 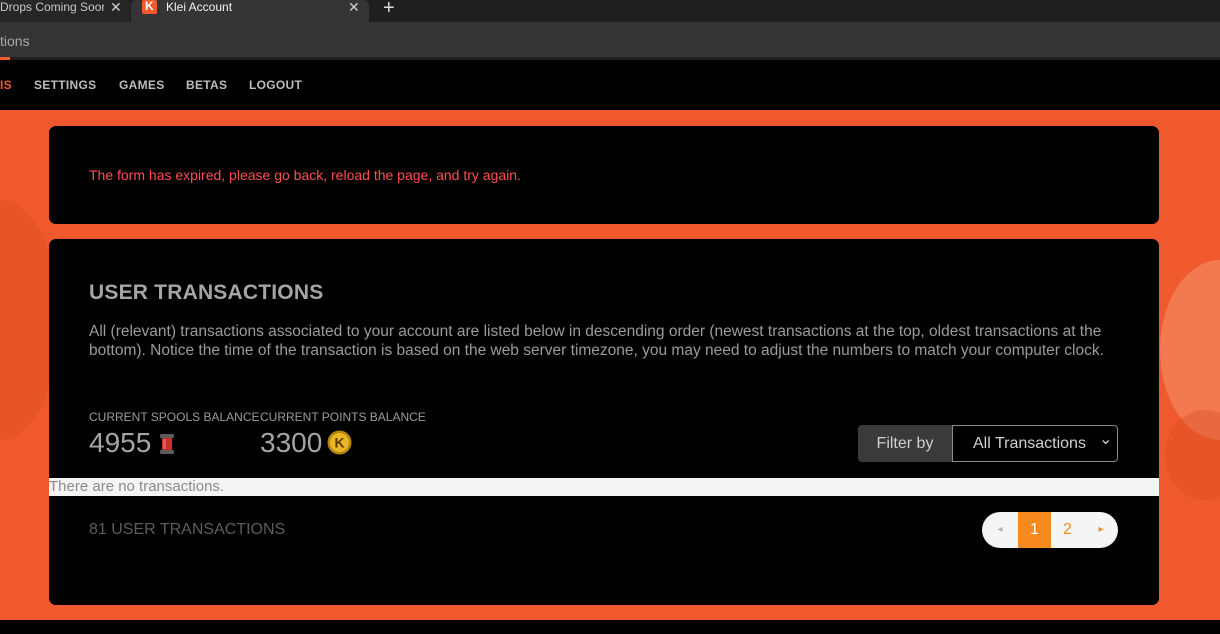 I want to click on address-bar: tions, so click(x=610, y=40).